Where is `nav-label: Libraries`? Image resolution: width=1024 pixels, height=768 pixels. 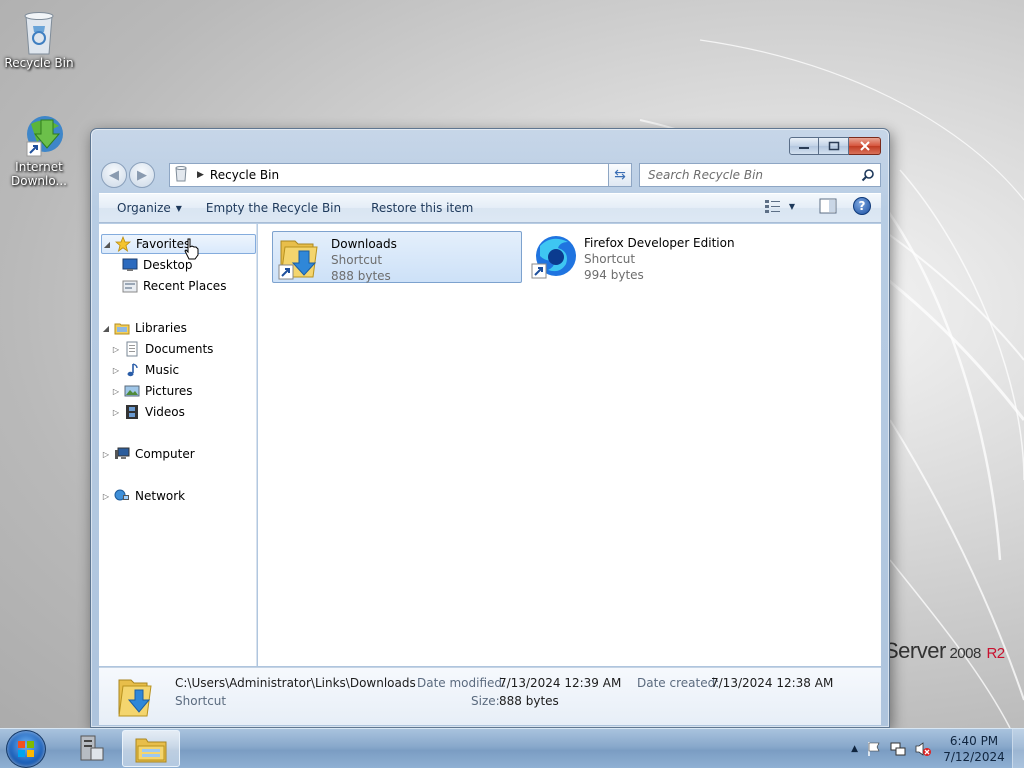
nav-label: Libraries is located at coordinates (161, 328).